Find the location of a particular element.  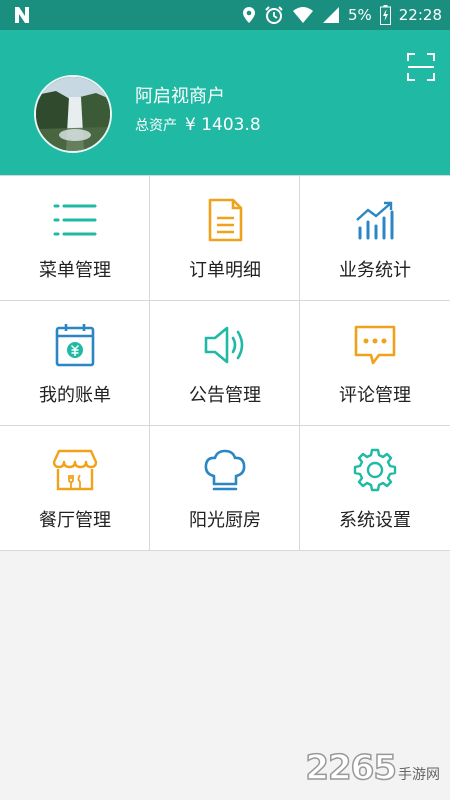

system-settings-button: 系统设置 is located at coordinates (375, 488).